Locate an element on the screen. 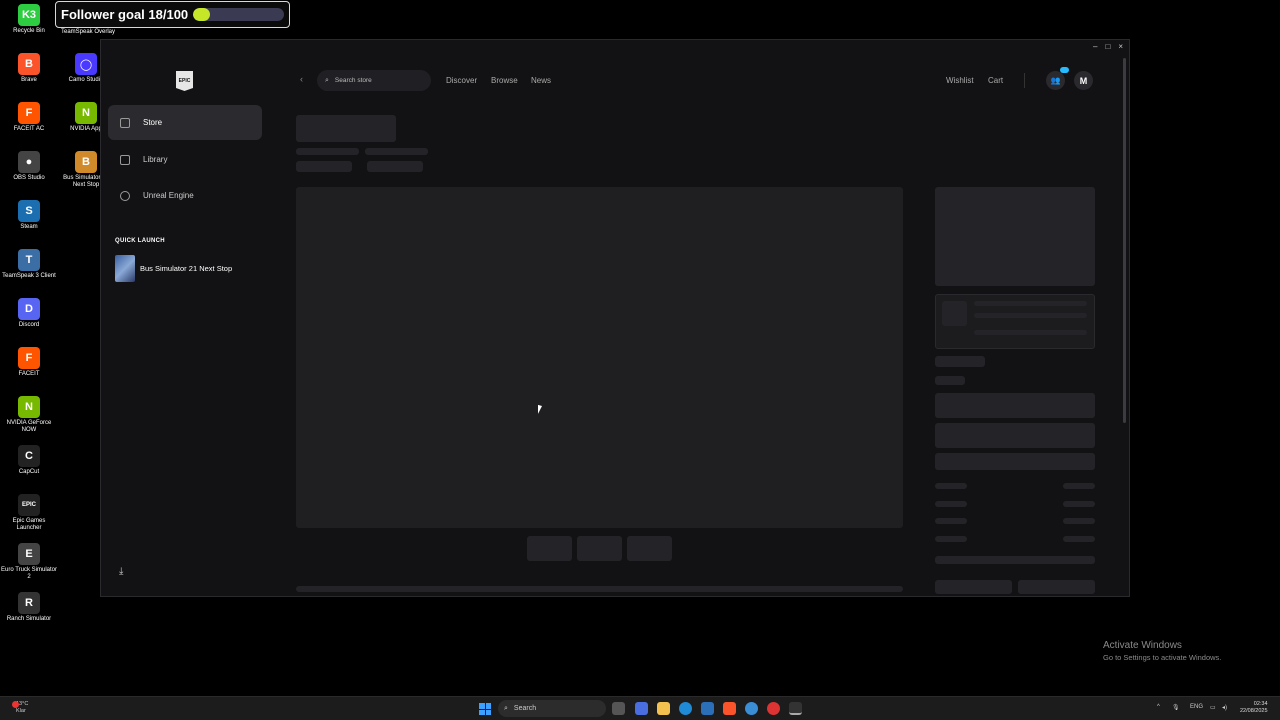  network-icon: ▭ is located at coordinates (1213, 707).